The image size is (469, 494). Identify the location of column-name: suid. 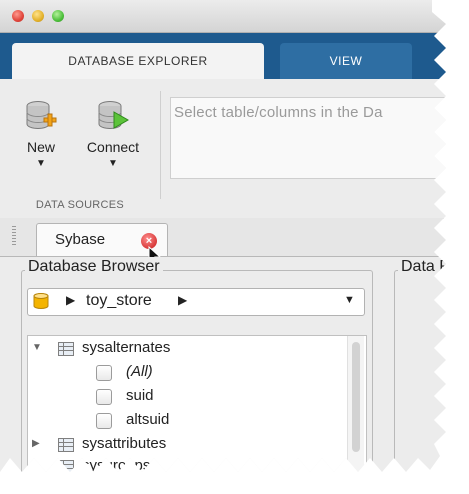
(140, 395).